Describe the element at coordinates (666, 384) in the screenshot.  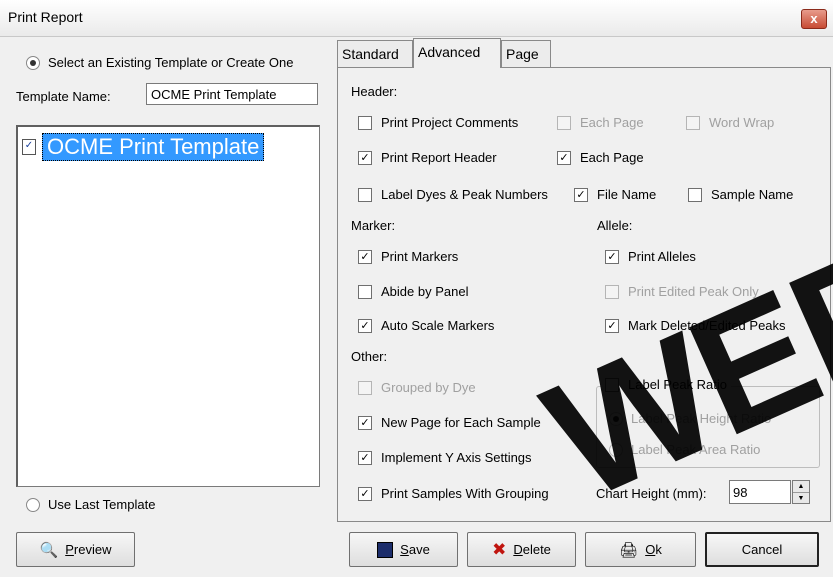
I see `label-peak-ratio-checkbox: Label Peak Ratio` at that location.